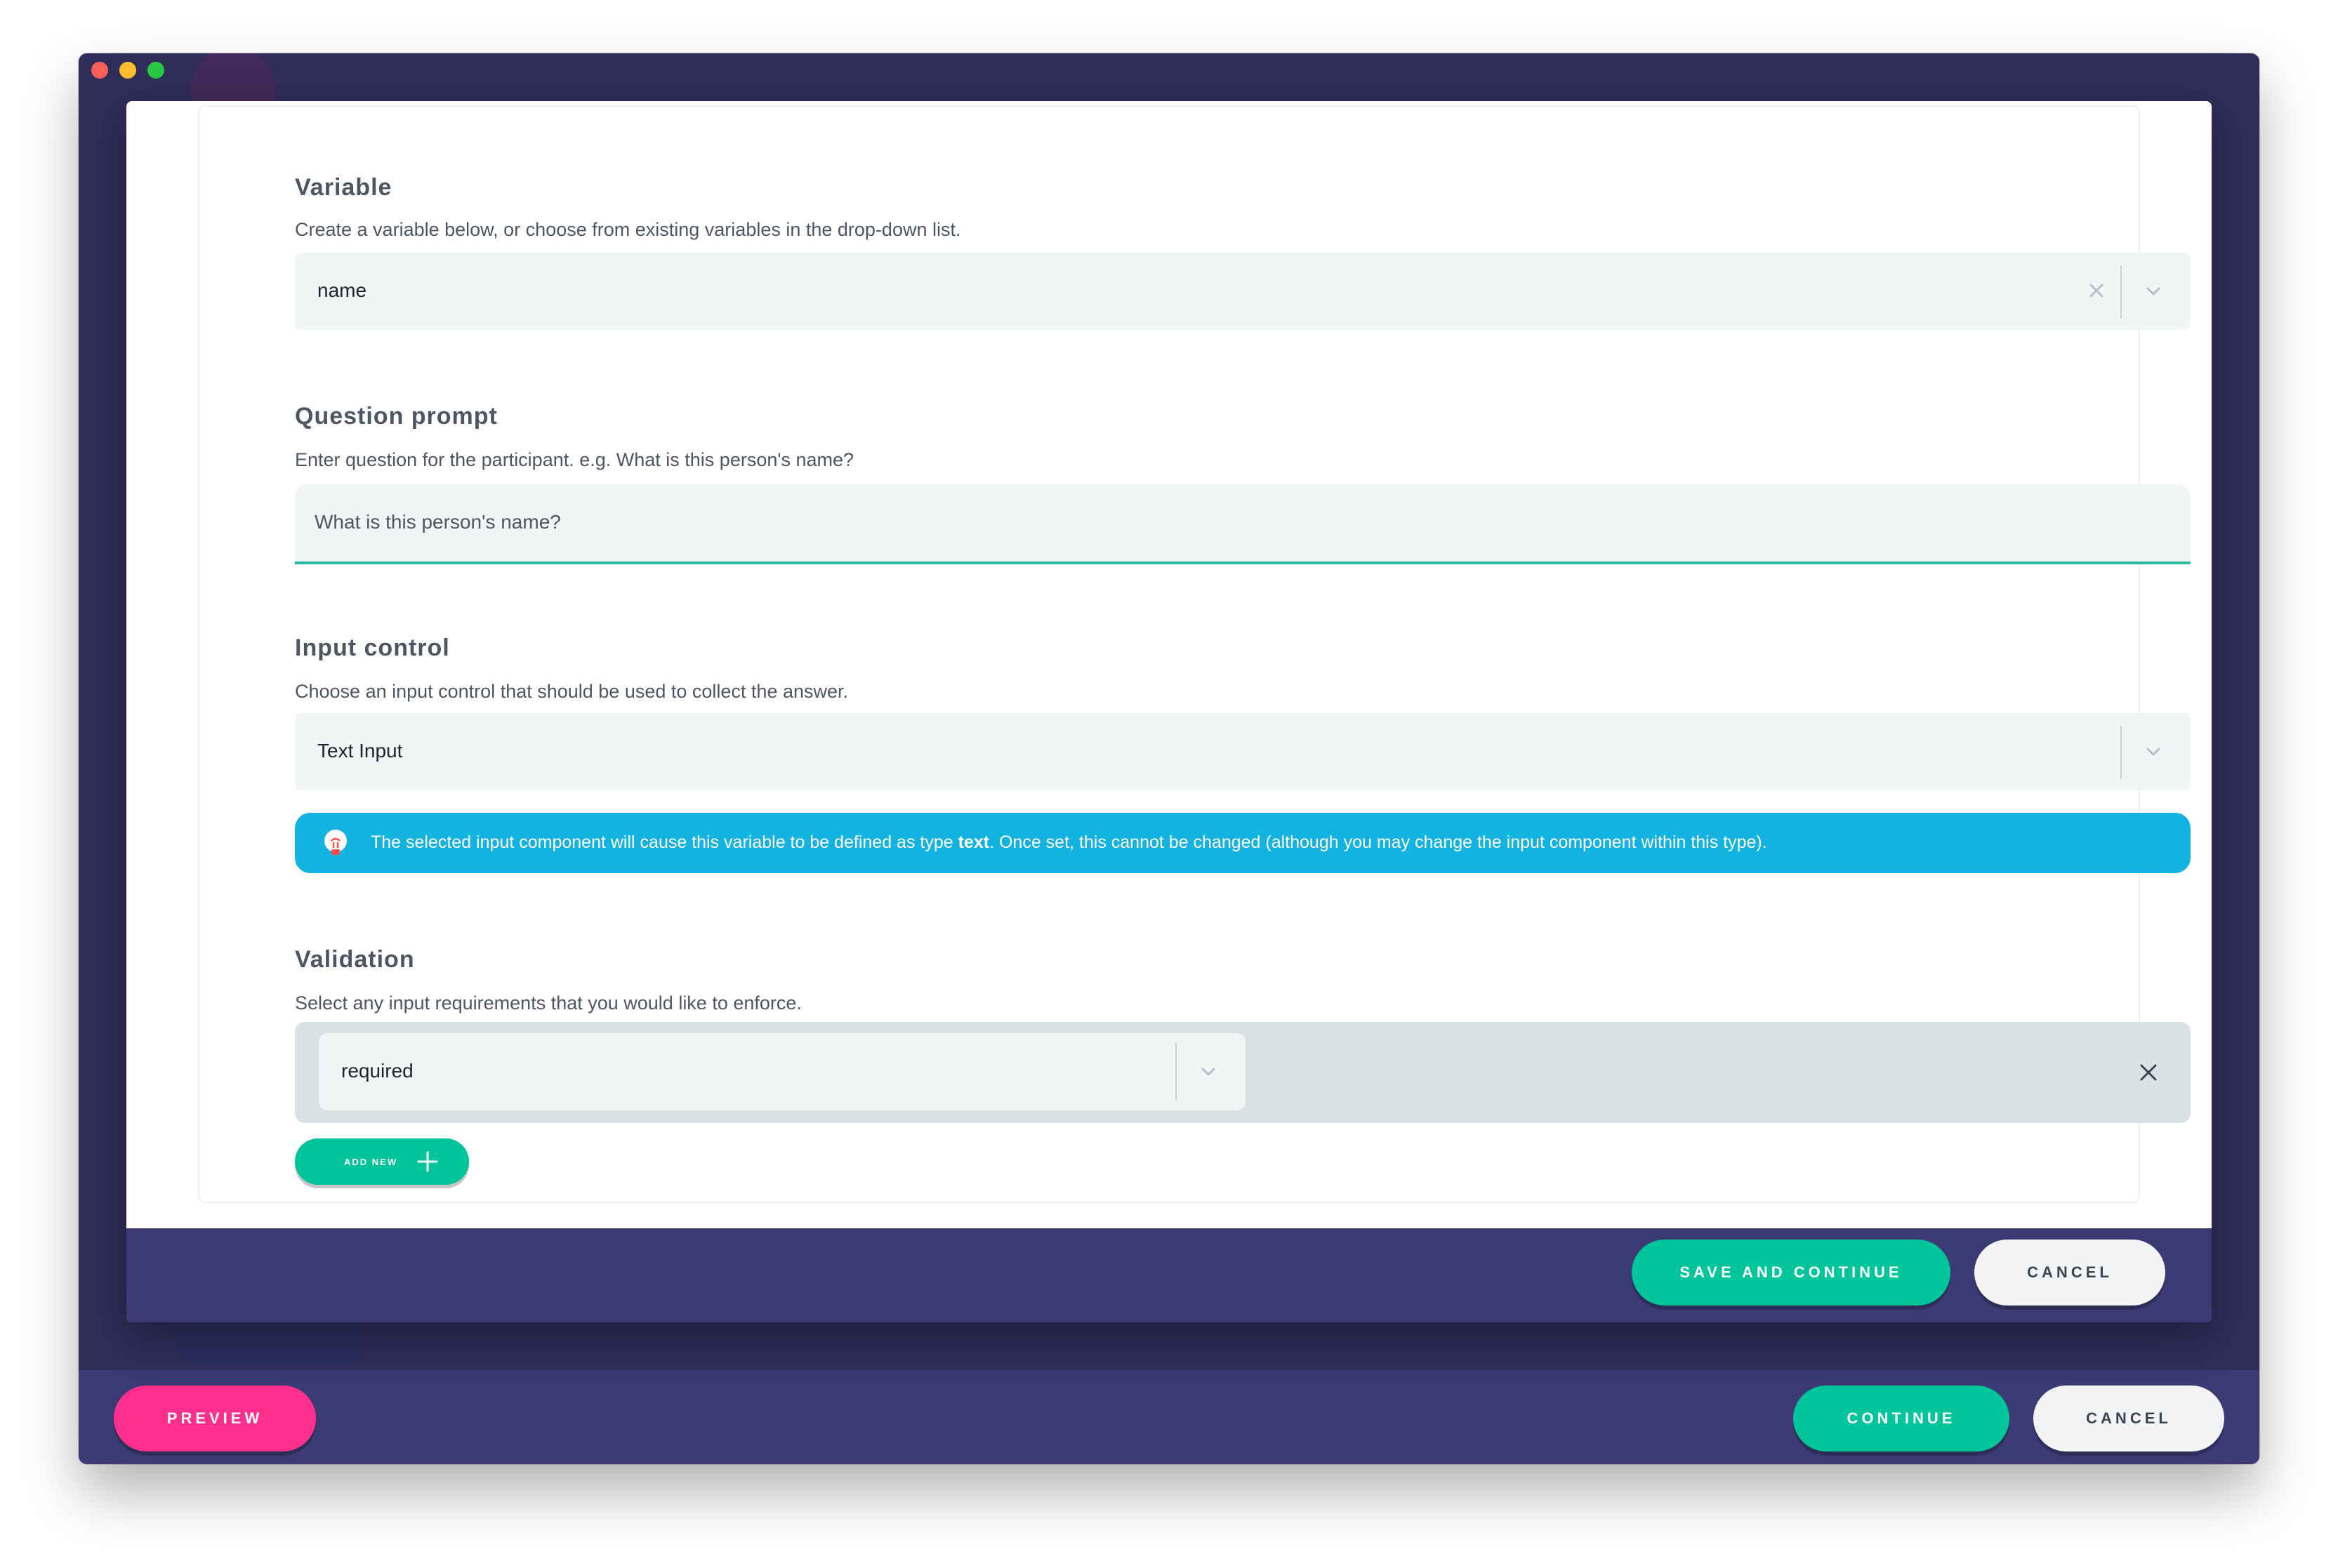 This screenshot has height=1568, width=2338. What do you see at coordinates (344, 187) in the screenshot?
I see `variable-title: Variable` at bounding box center [344, 187].